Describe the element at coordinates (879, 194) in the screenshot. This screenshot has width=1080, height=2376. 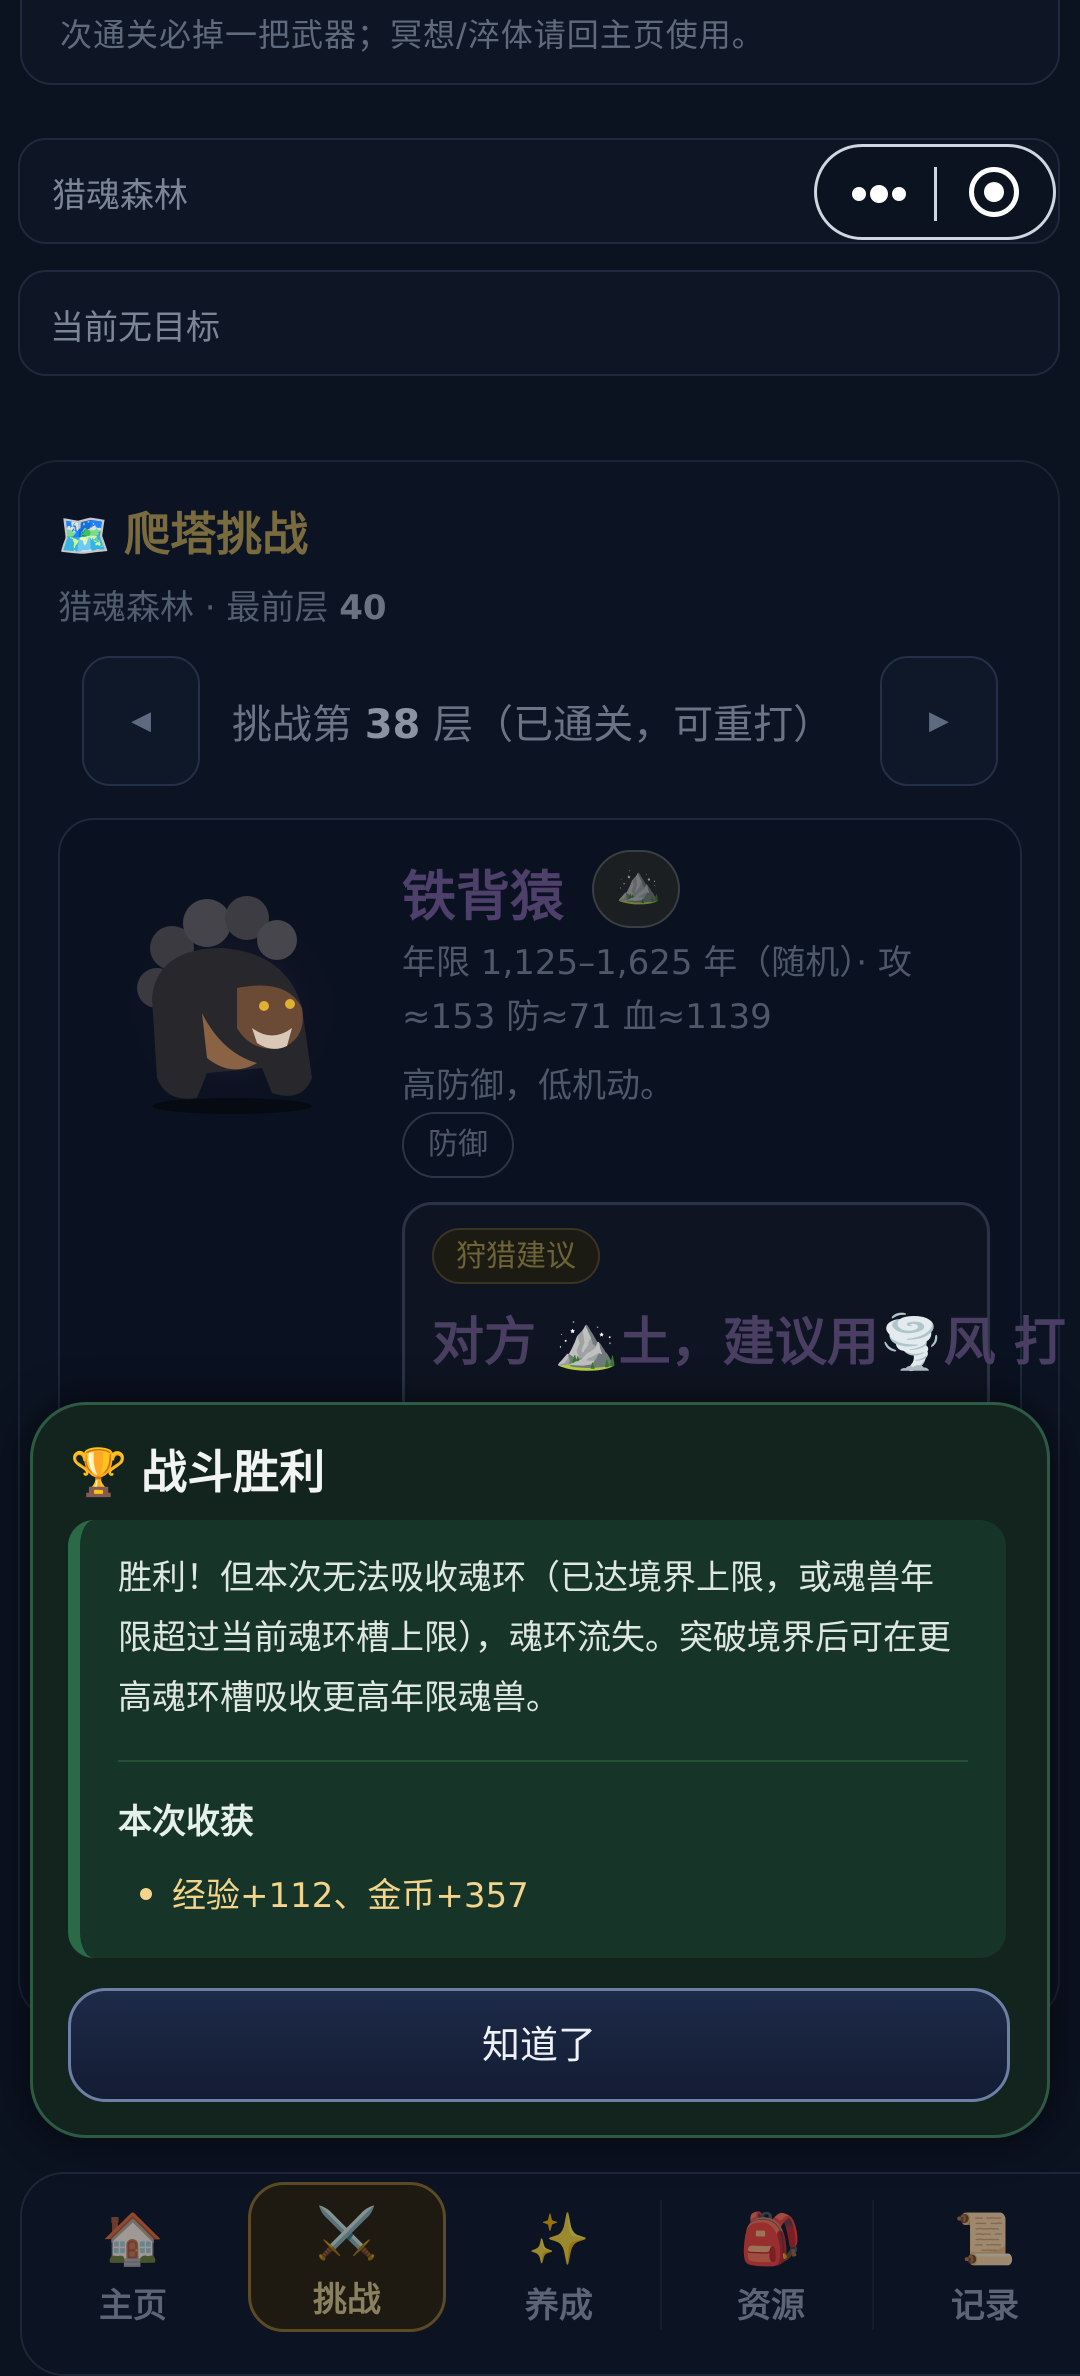
I see `more-dots-icon` at that location.